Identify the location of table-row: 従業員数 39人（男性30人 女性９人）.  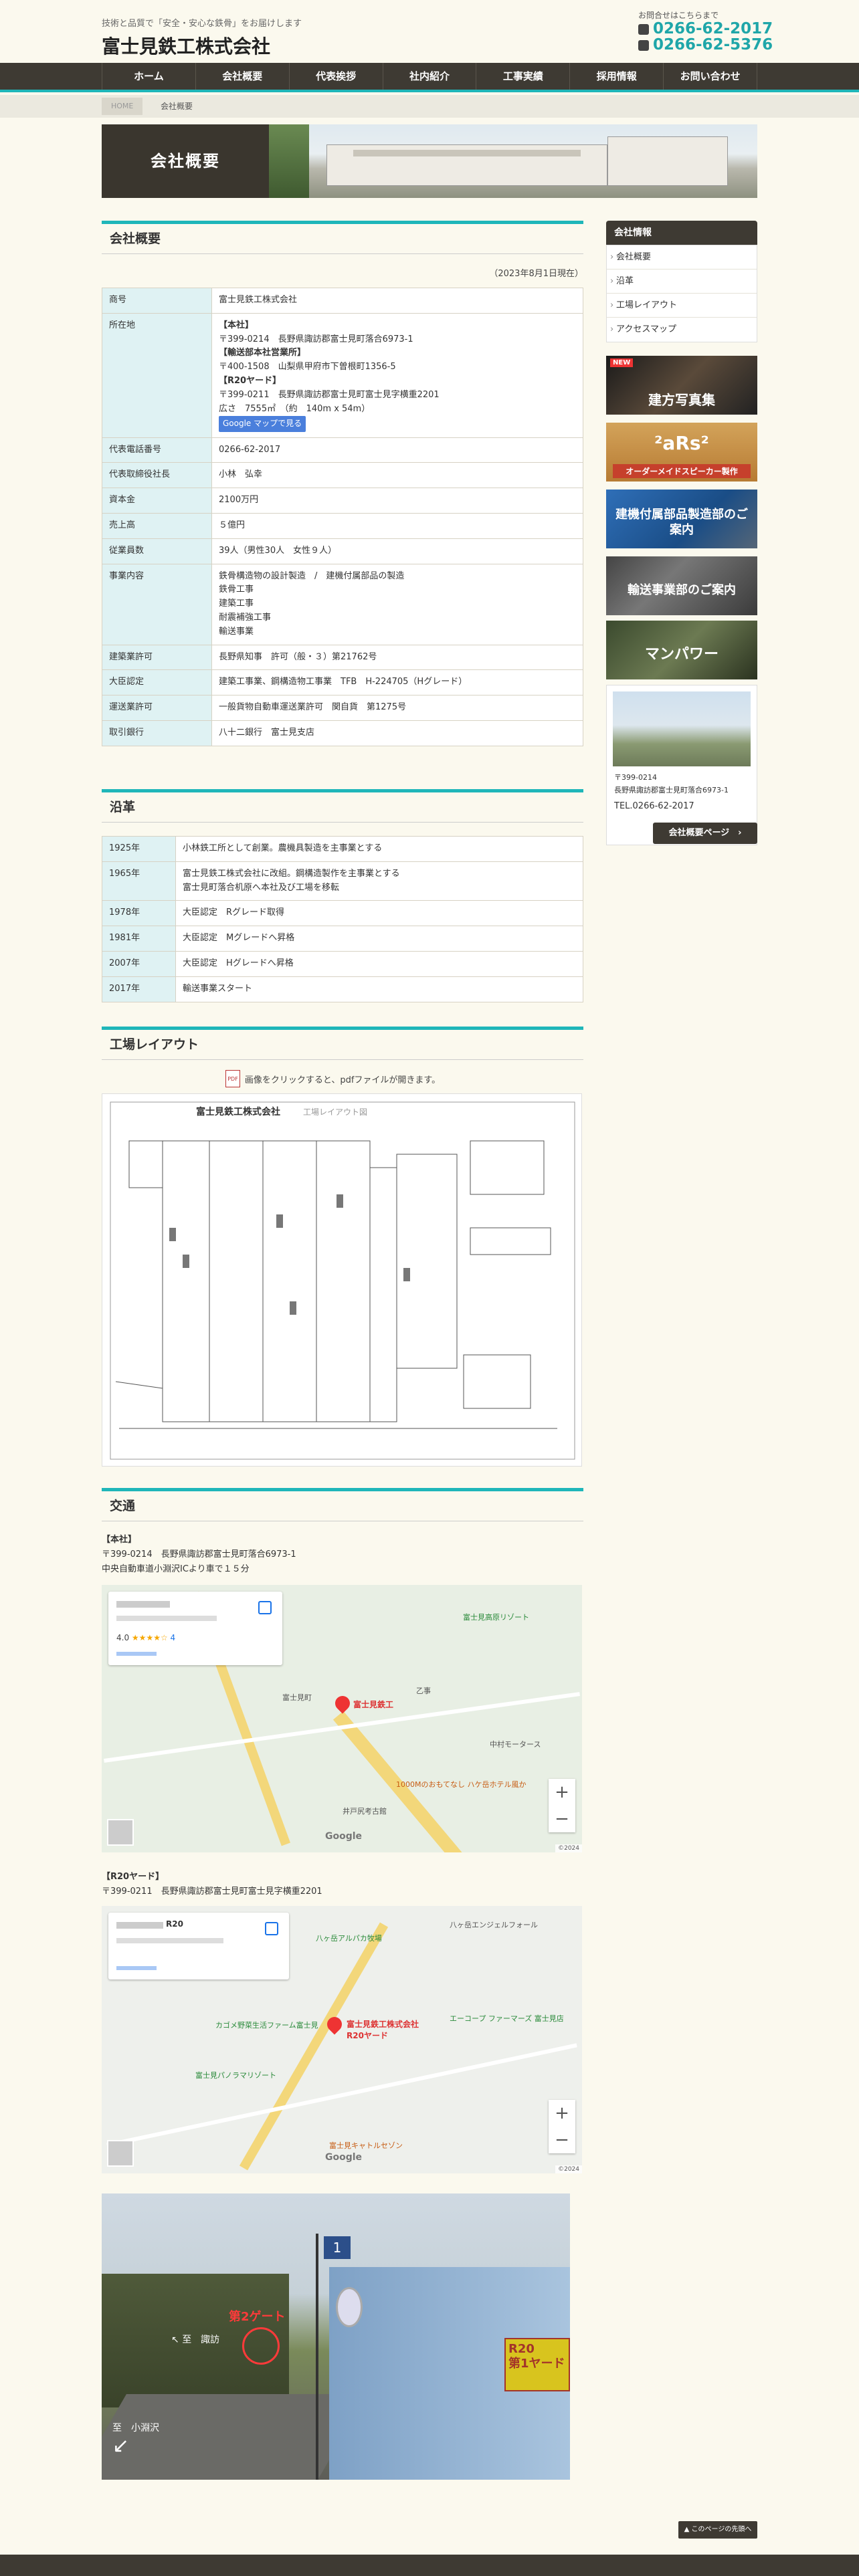
(342, 551).